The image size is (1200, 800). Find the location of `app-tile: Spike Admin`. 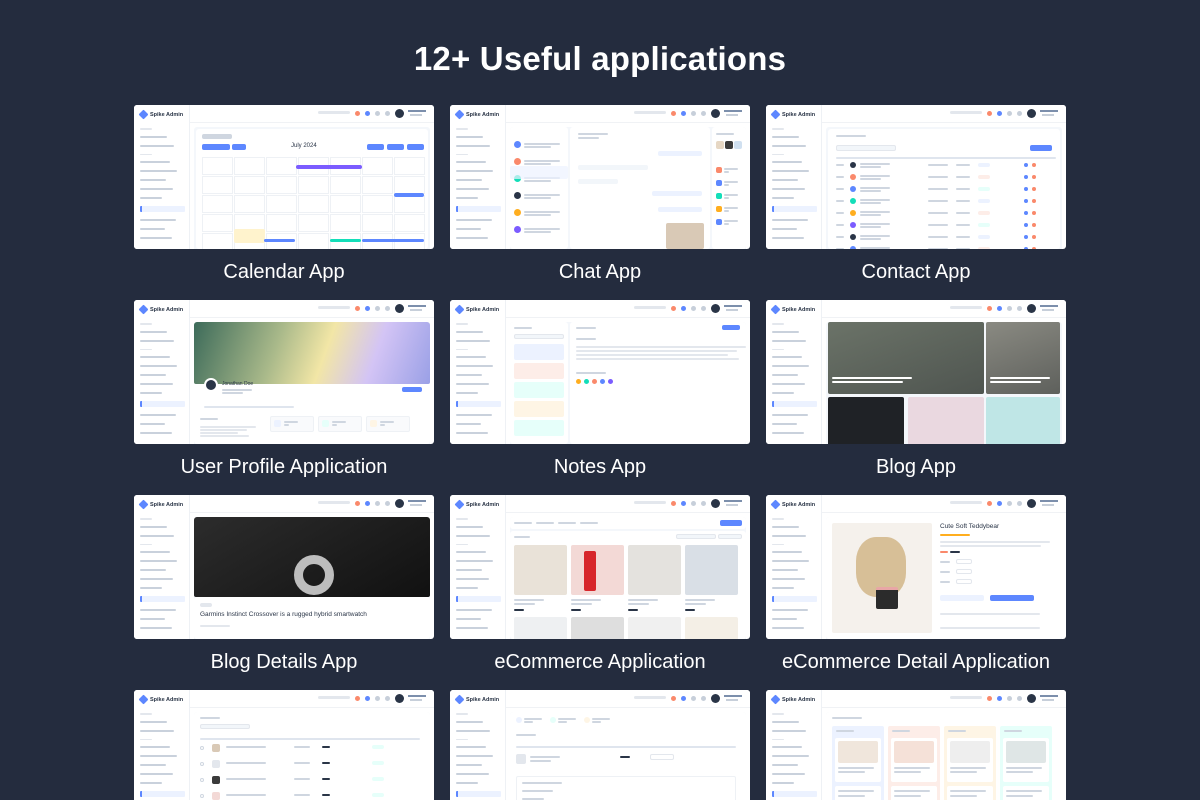

app-tile: Spike Admin is located at coordinates (916, 745).